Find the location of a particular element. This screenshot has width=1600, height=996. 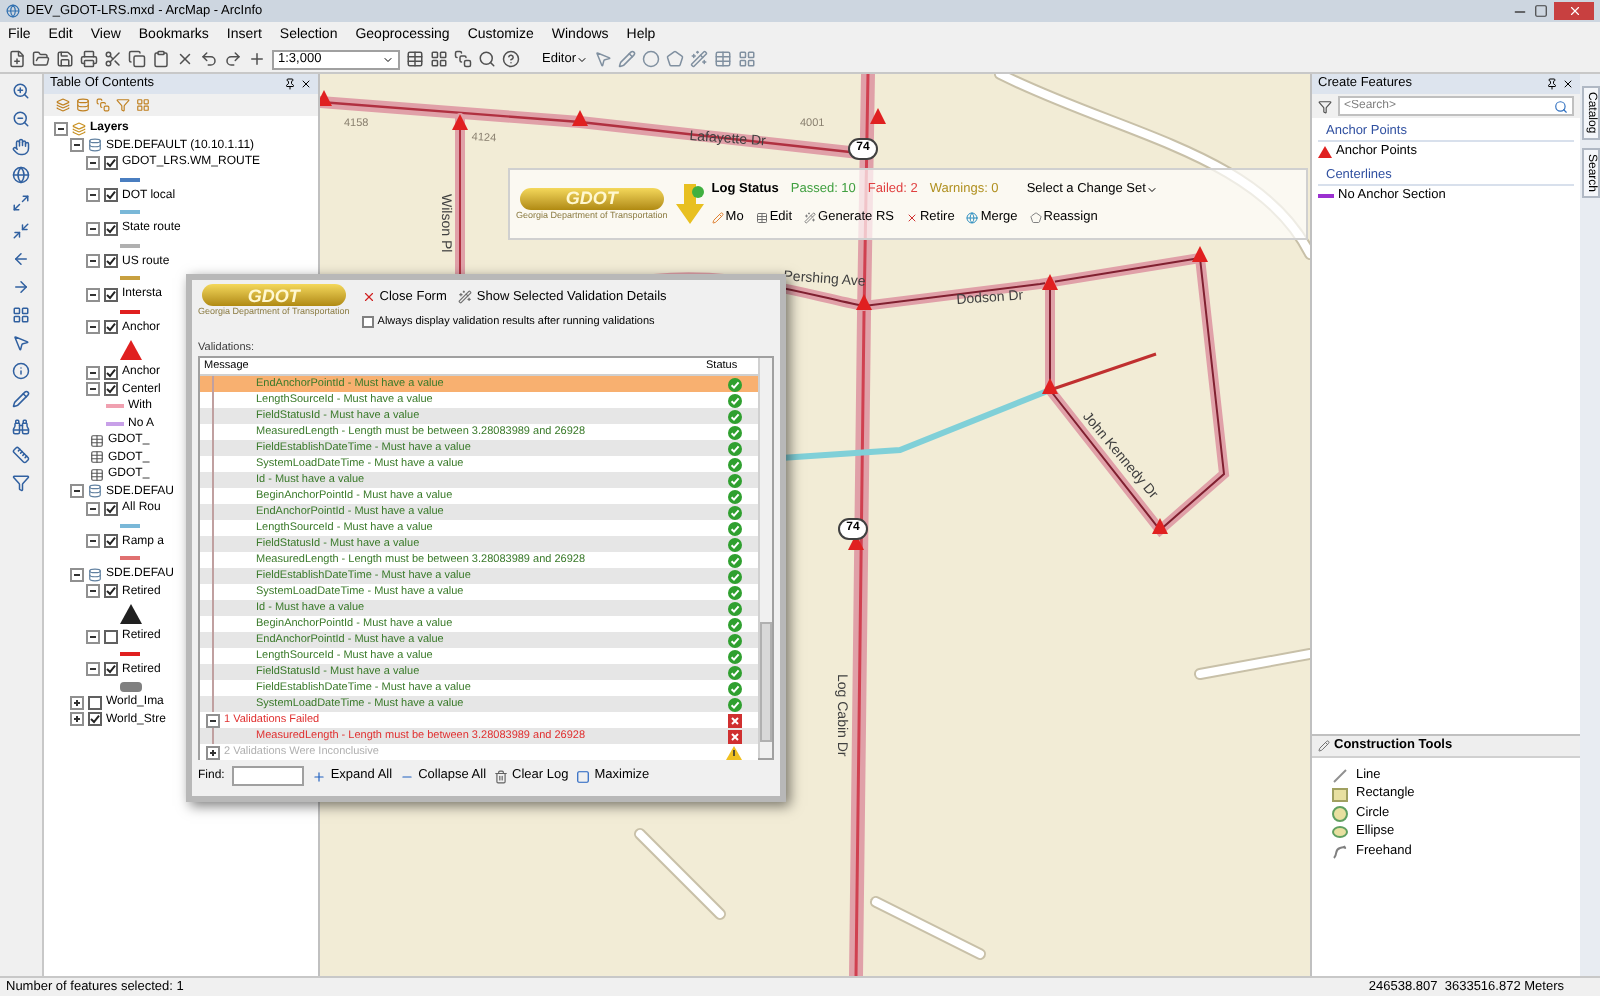

delete-icon is located at coordinates (185, 59).